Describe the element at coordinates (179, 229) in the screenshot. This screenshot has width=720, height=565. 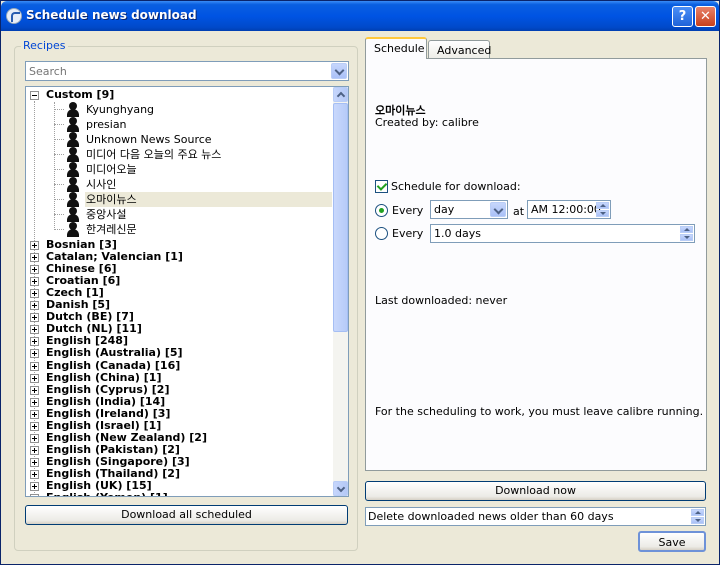
I see `tree-recipe-item: 한겨레신문` at that location.